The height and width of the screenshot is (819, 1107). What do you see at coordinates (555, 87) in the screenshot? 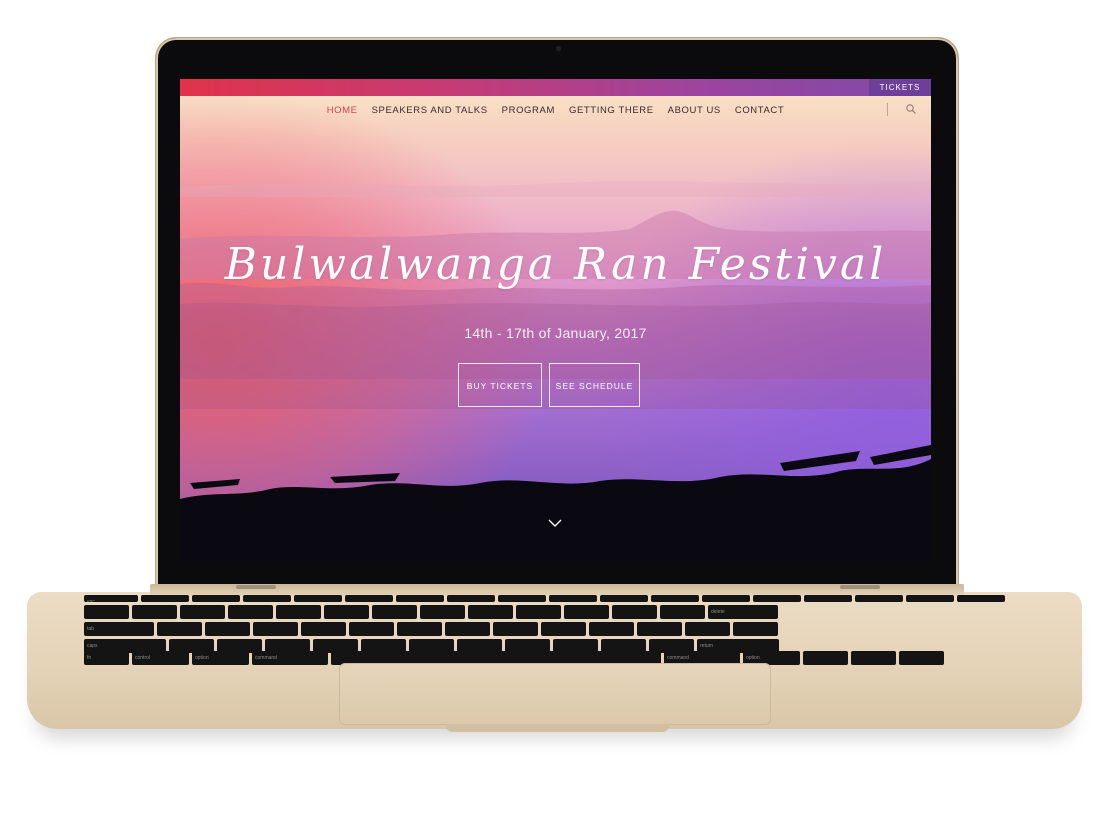
I see `top-bar: TICKETS` at bounding box center [555, 87].